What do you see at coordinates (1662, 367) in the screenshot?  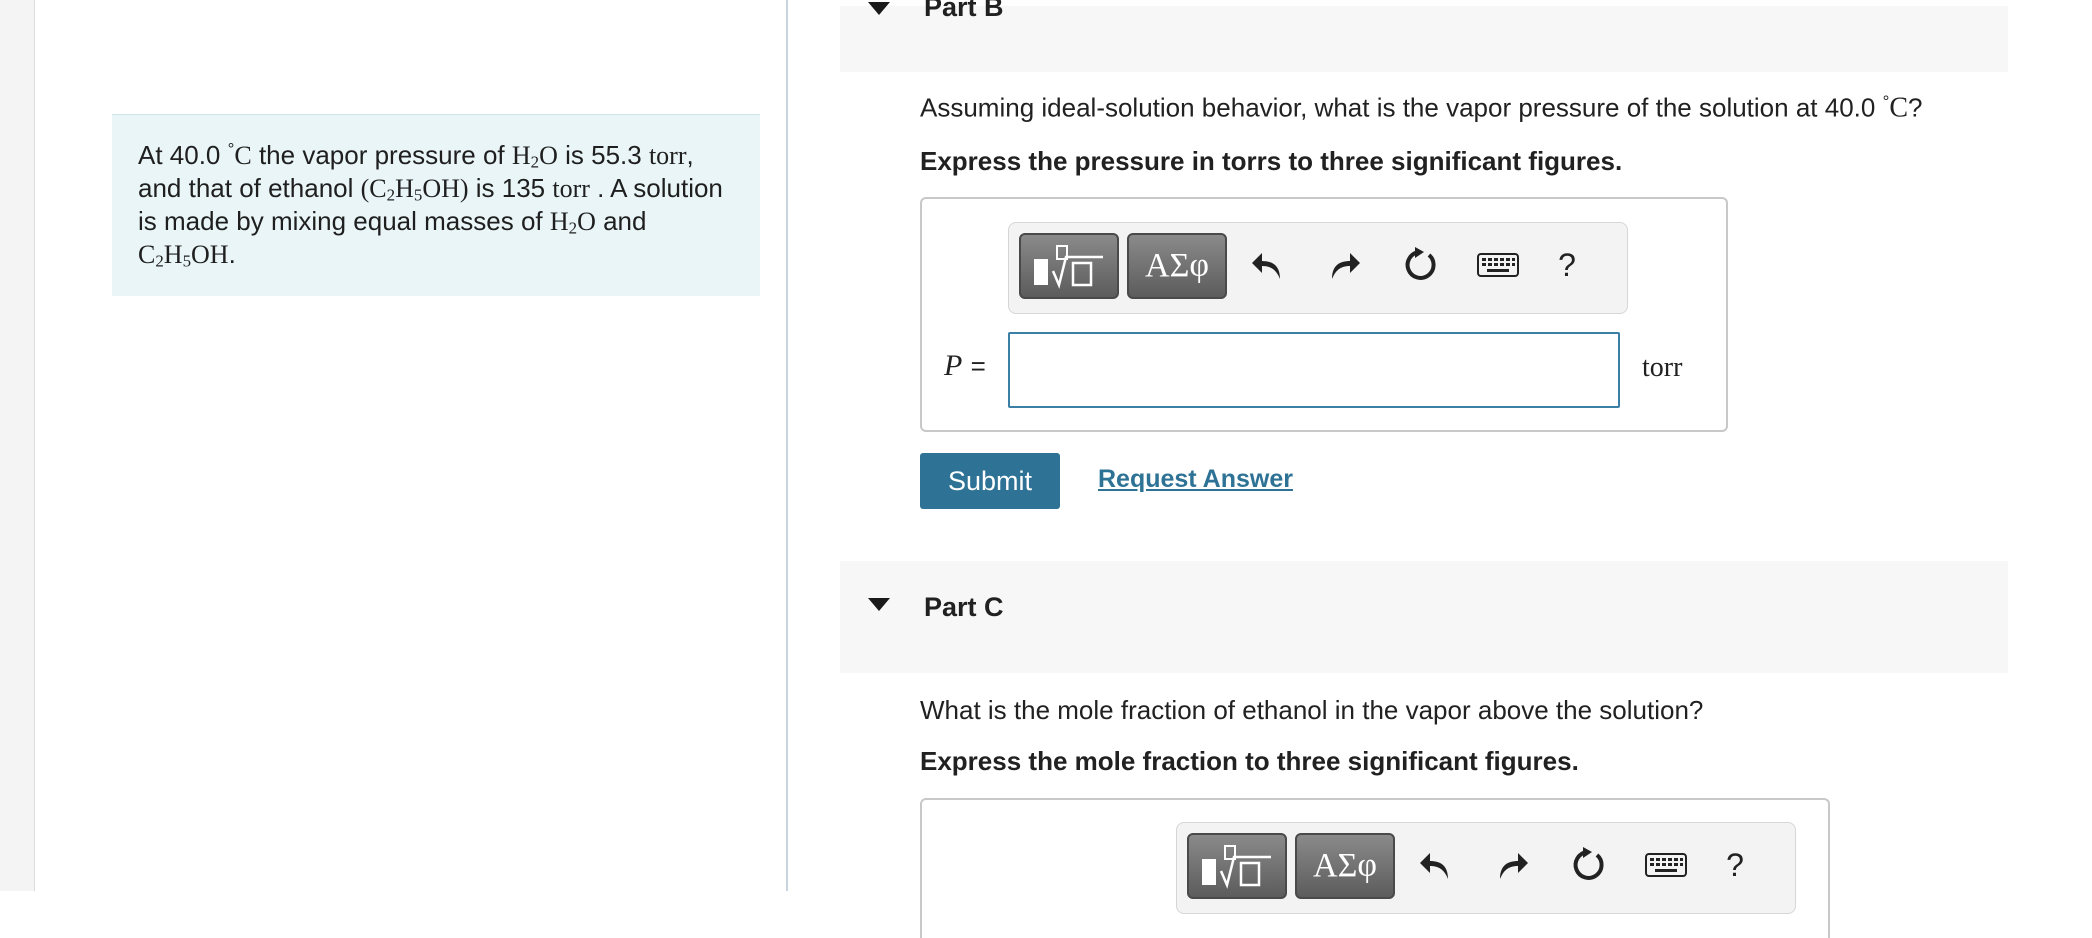 I see `unit-label: torr` at bounding box center [1662, 367].